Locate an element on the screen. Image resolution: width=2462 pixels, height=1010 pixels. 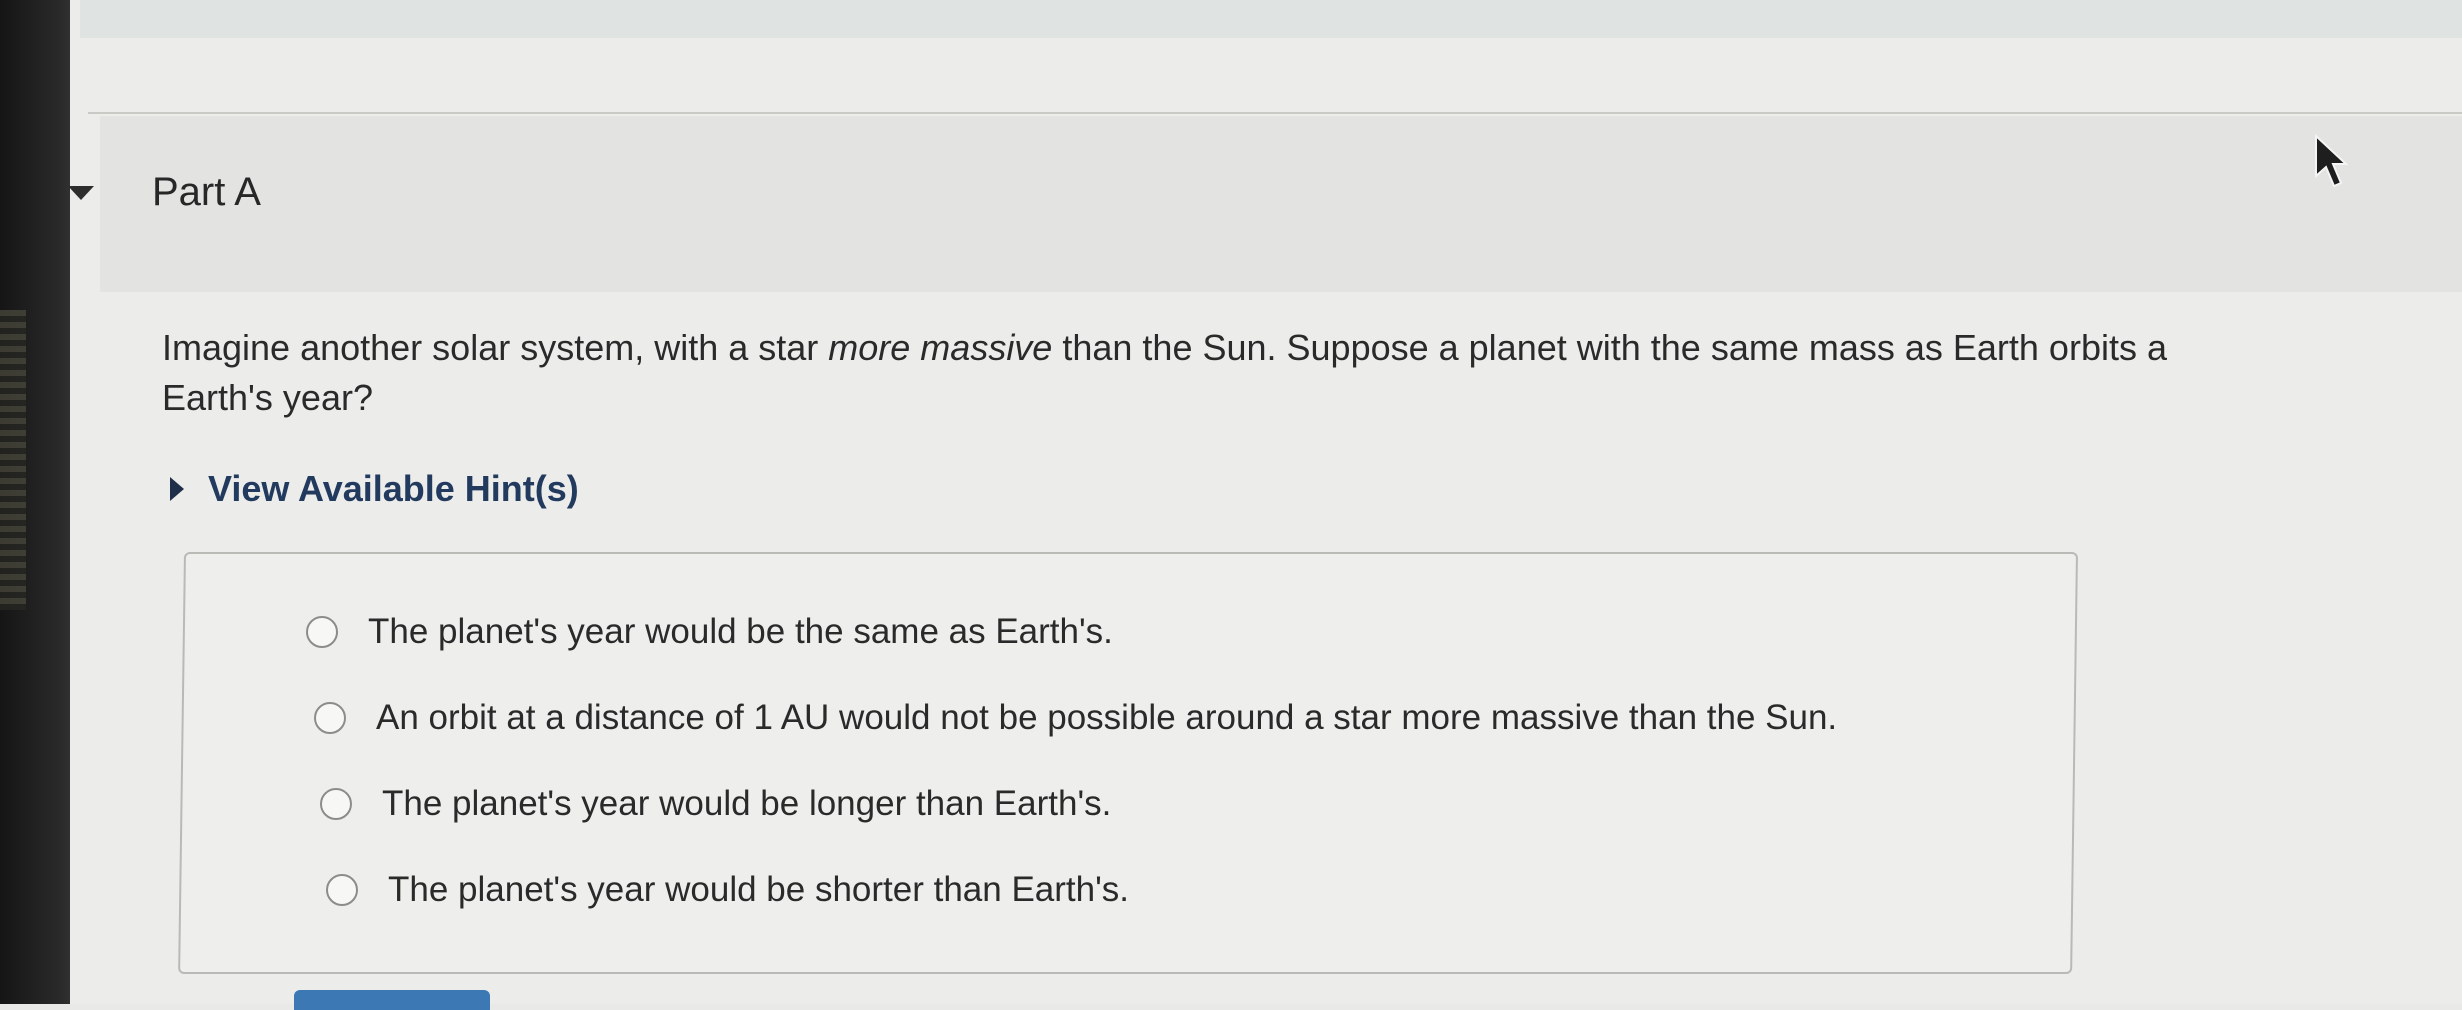
section-divider is located at coordinates (1275, 113).